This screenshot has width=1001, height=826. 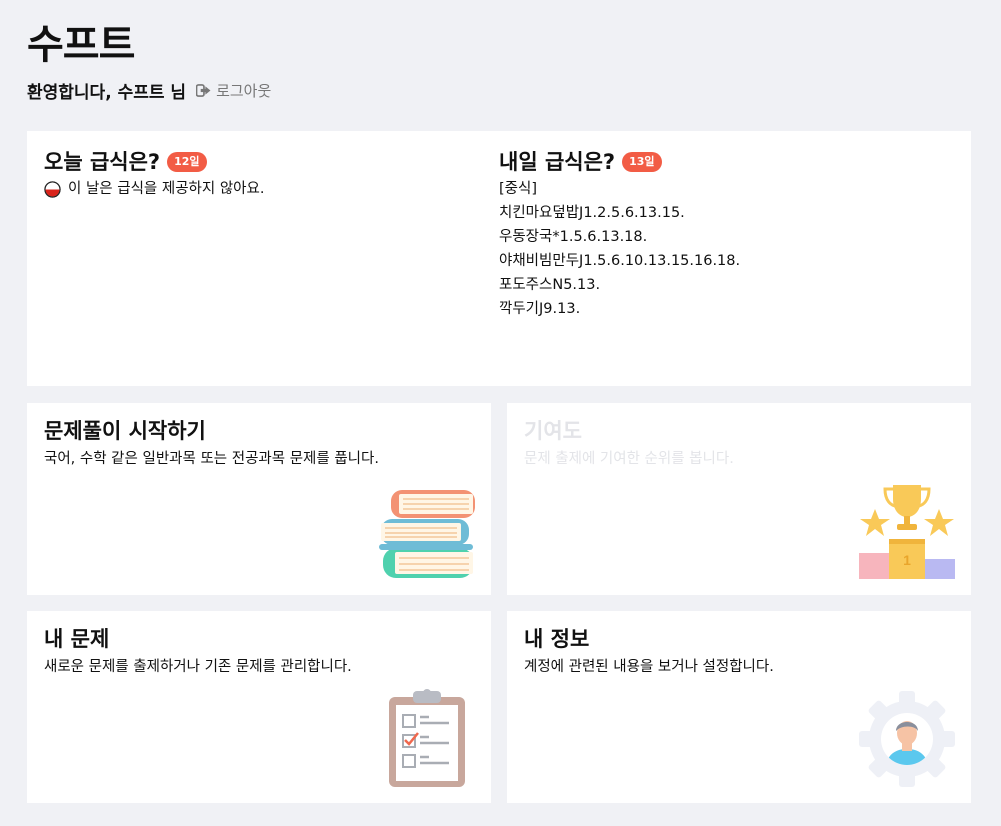 I want to click on brand-title: 수프트, so click(x=81, y=45).